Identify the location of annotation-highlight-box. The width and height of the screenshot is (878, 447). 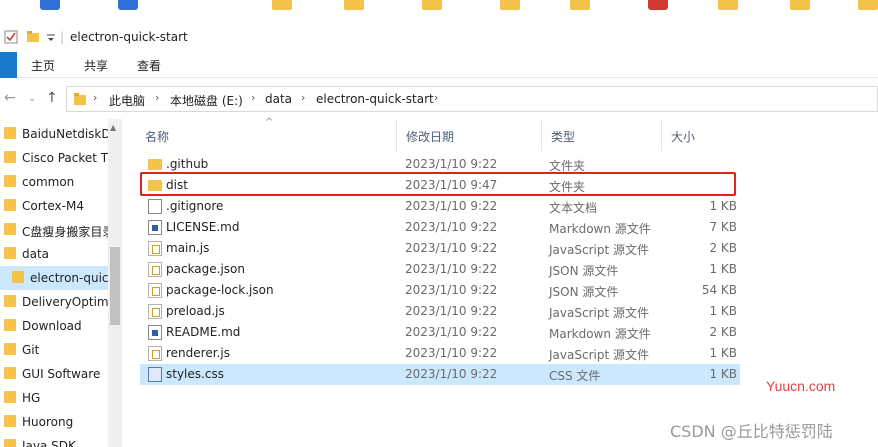
(438, 184).